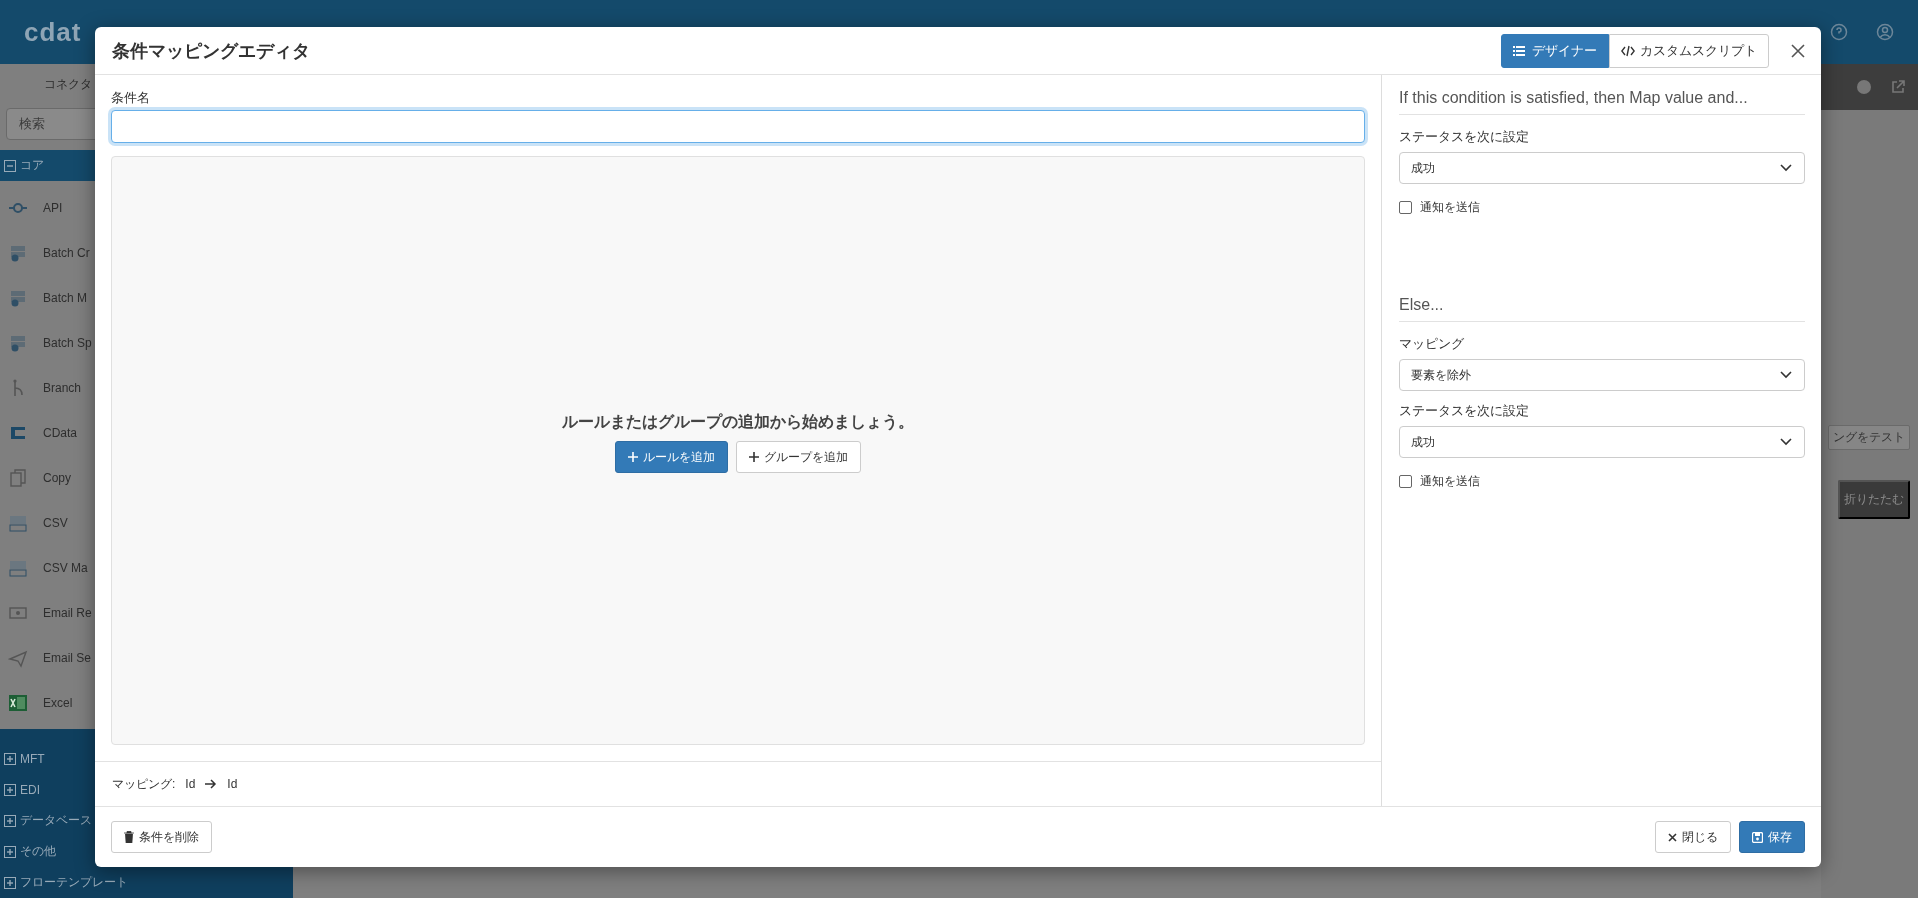  What do you see at coordinates (58, 702) in the screenshot?
I see `connector-item: Excel` at bounding box center [58, 702].